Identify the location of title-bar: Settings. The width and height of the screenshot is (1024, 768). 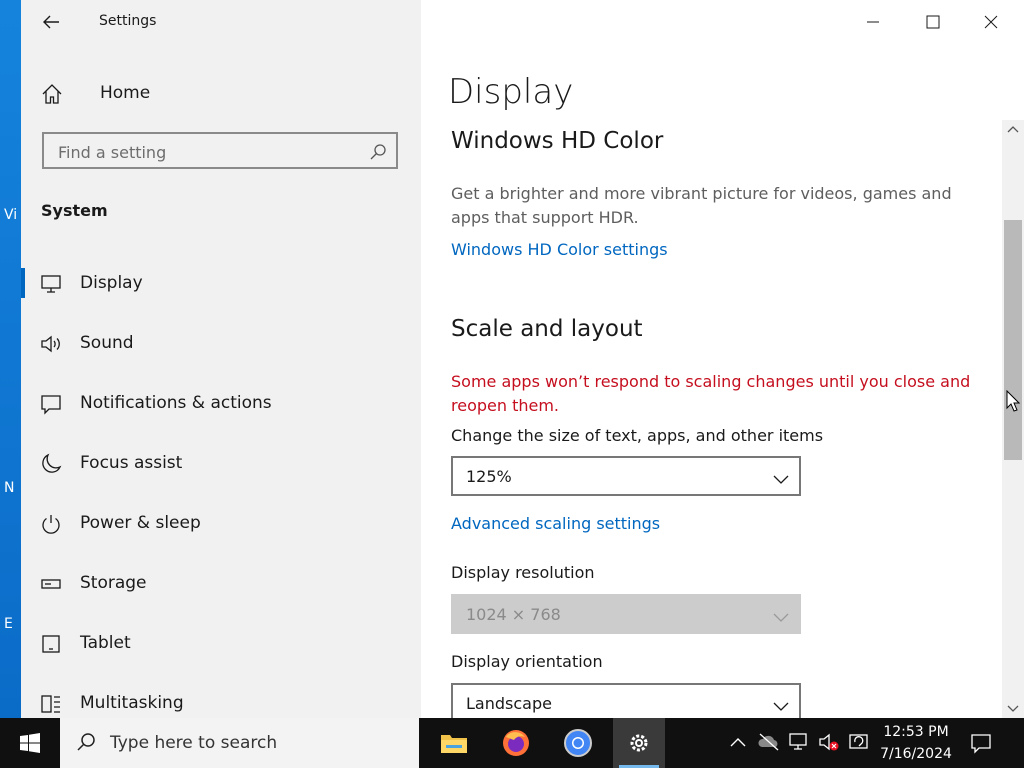
(221, 22).